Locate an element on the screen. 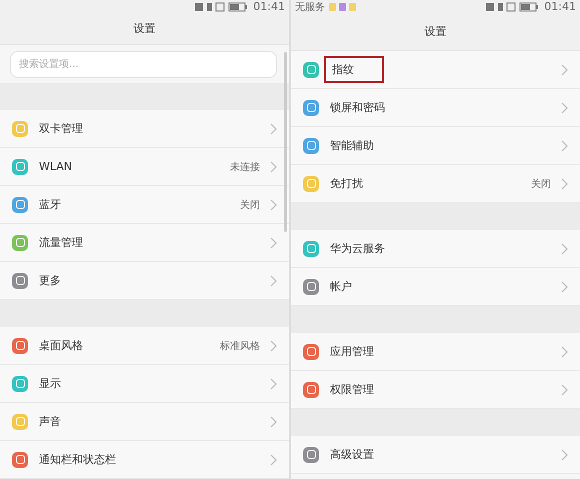 This screenshot has height=479, width=580. highlighted-label: 指纹 is located at coordinates (354, 69).